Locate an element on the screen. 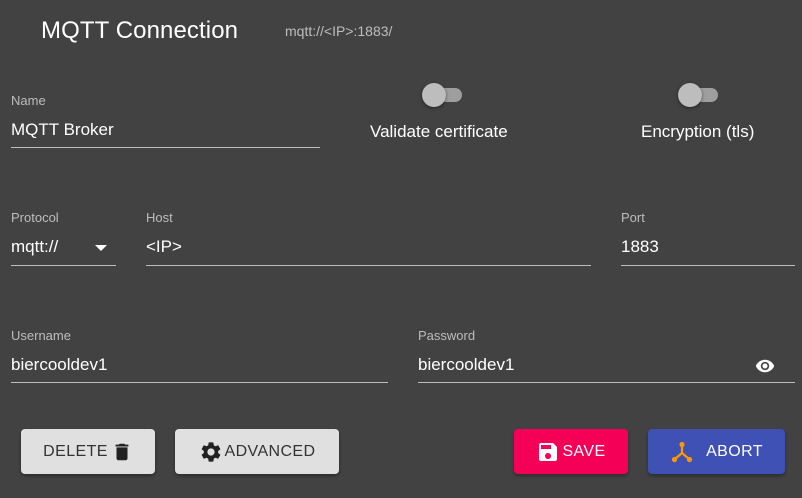 The height and width of the screenshot is (498, 802). validate-certificate-toggle is located at coordinates (445, 95).